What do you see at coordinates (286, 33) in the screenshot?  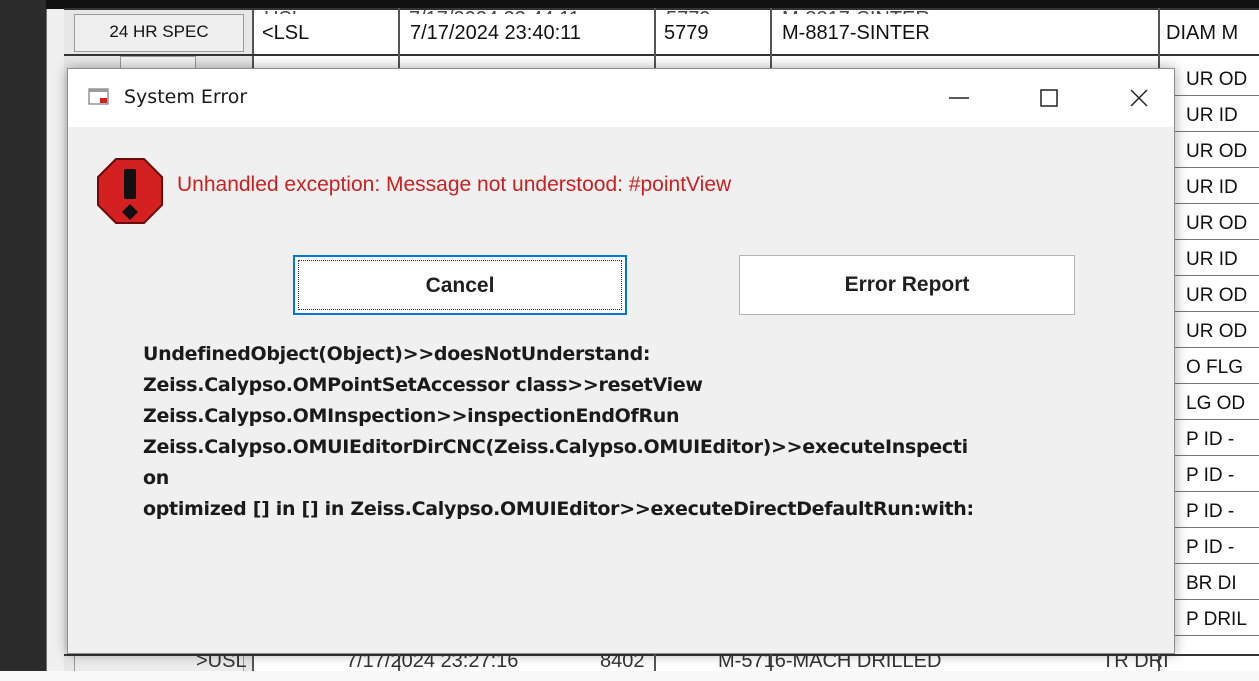 I see `row-type: <LSL` at bounding box center [286, 33].